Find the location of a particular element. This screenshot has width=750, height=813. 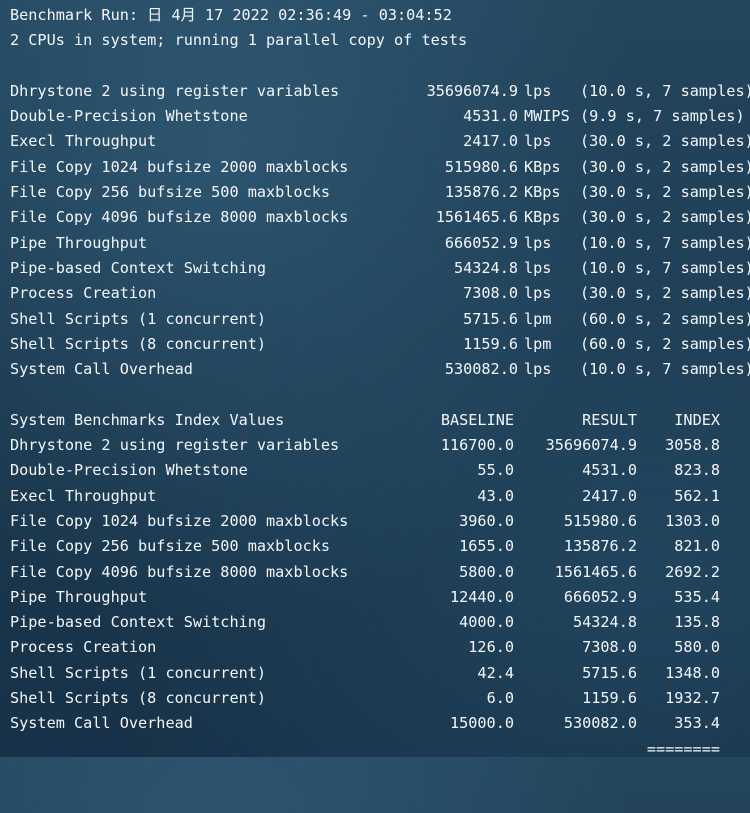

result-value: 1561465.6 is located at coordinates (476, 217).